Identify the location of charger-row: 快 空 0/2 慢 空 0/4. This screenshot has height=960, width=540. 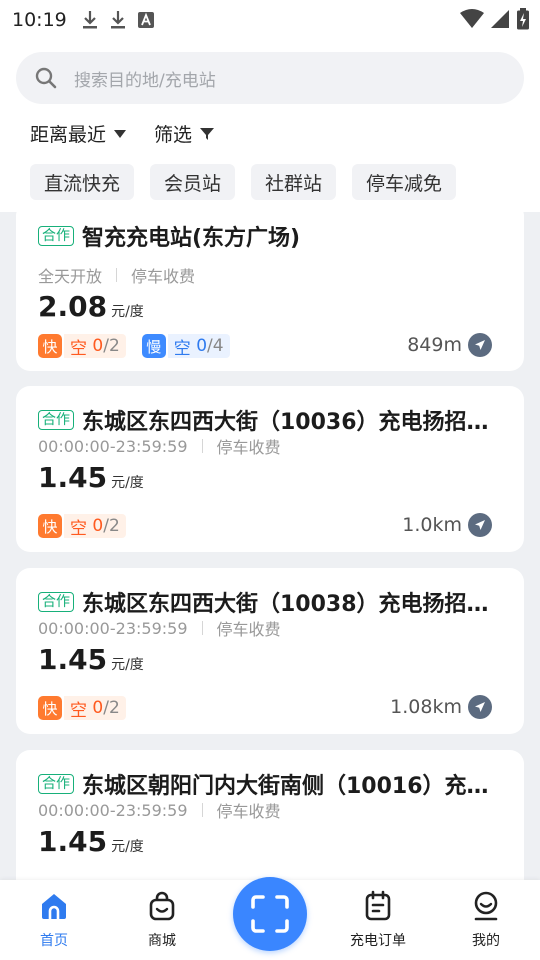
(134, 346).